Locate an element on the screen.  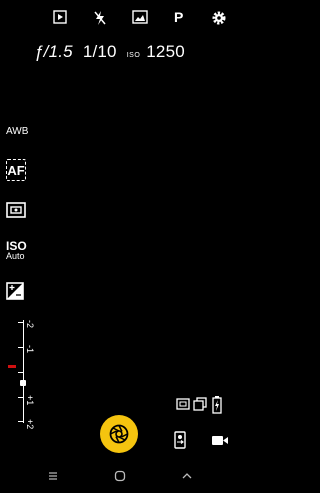
play-icon is located at coordinates (60, 17).